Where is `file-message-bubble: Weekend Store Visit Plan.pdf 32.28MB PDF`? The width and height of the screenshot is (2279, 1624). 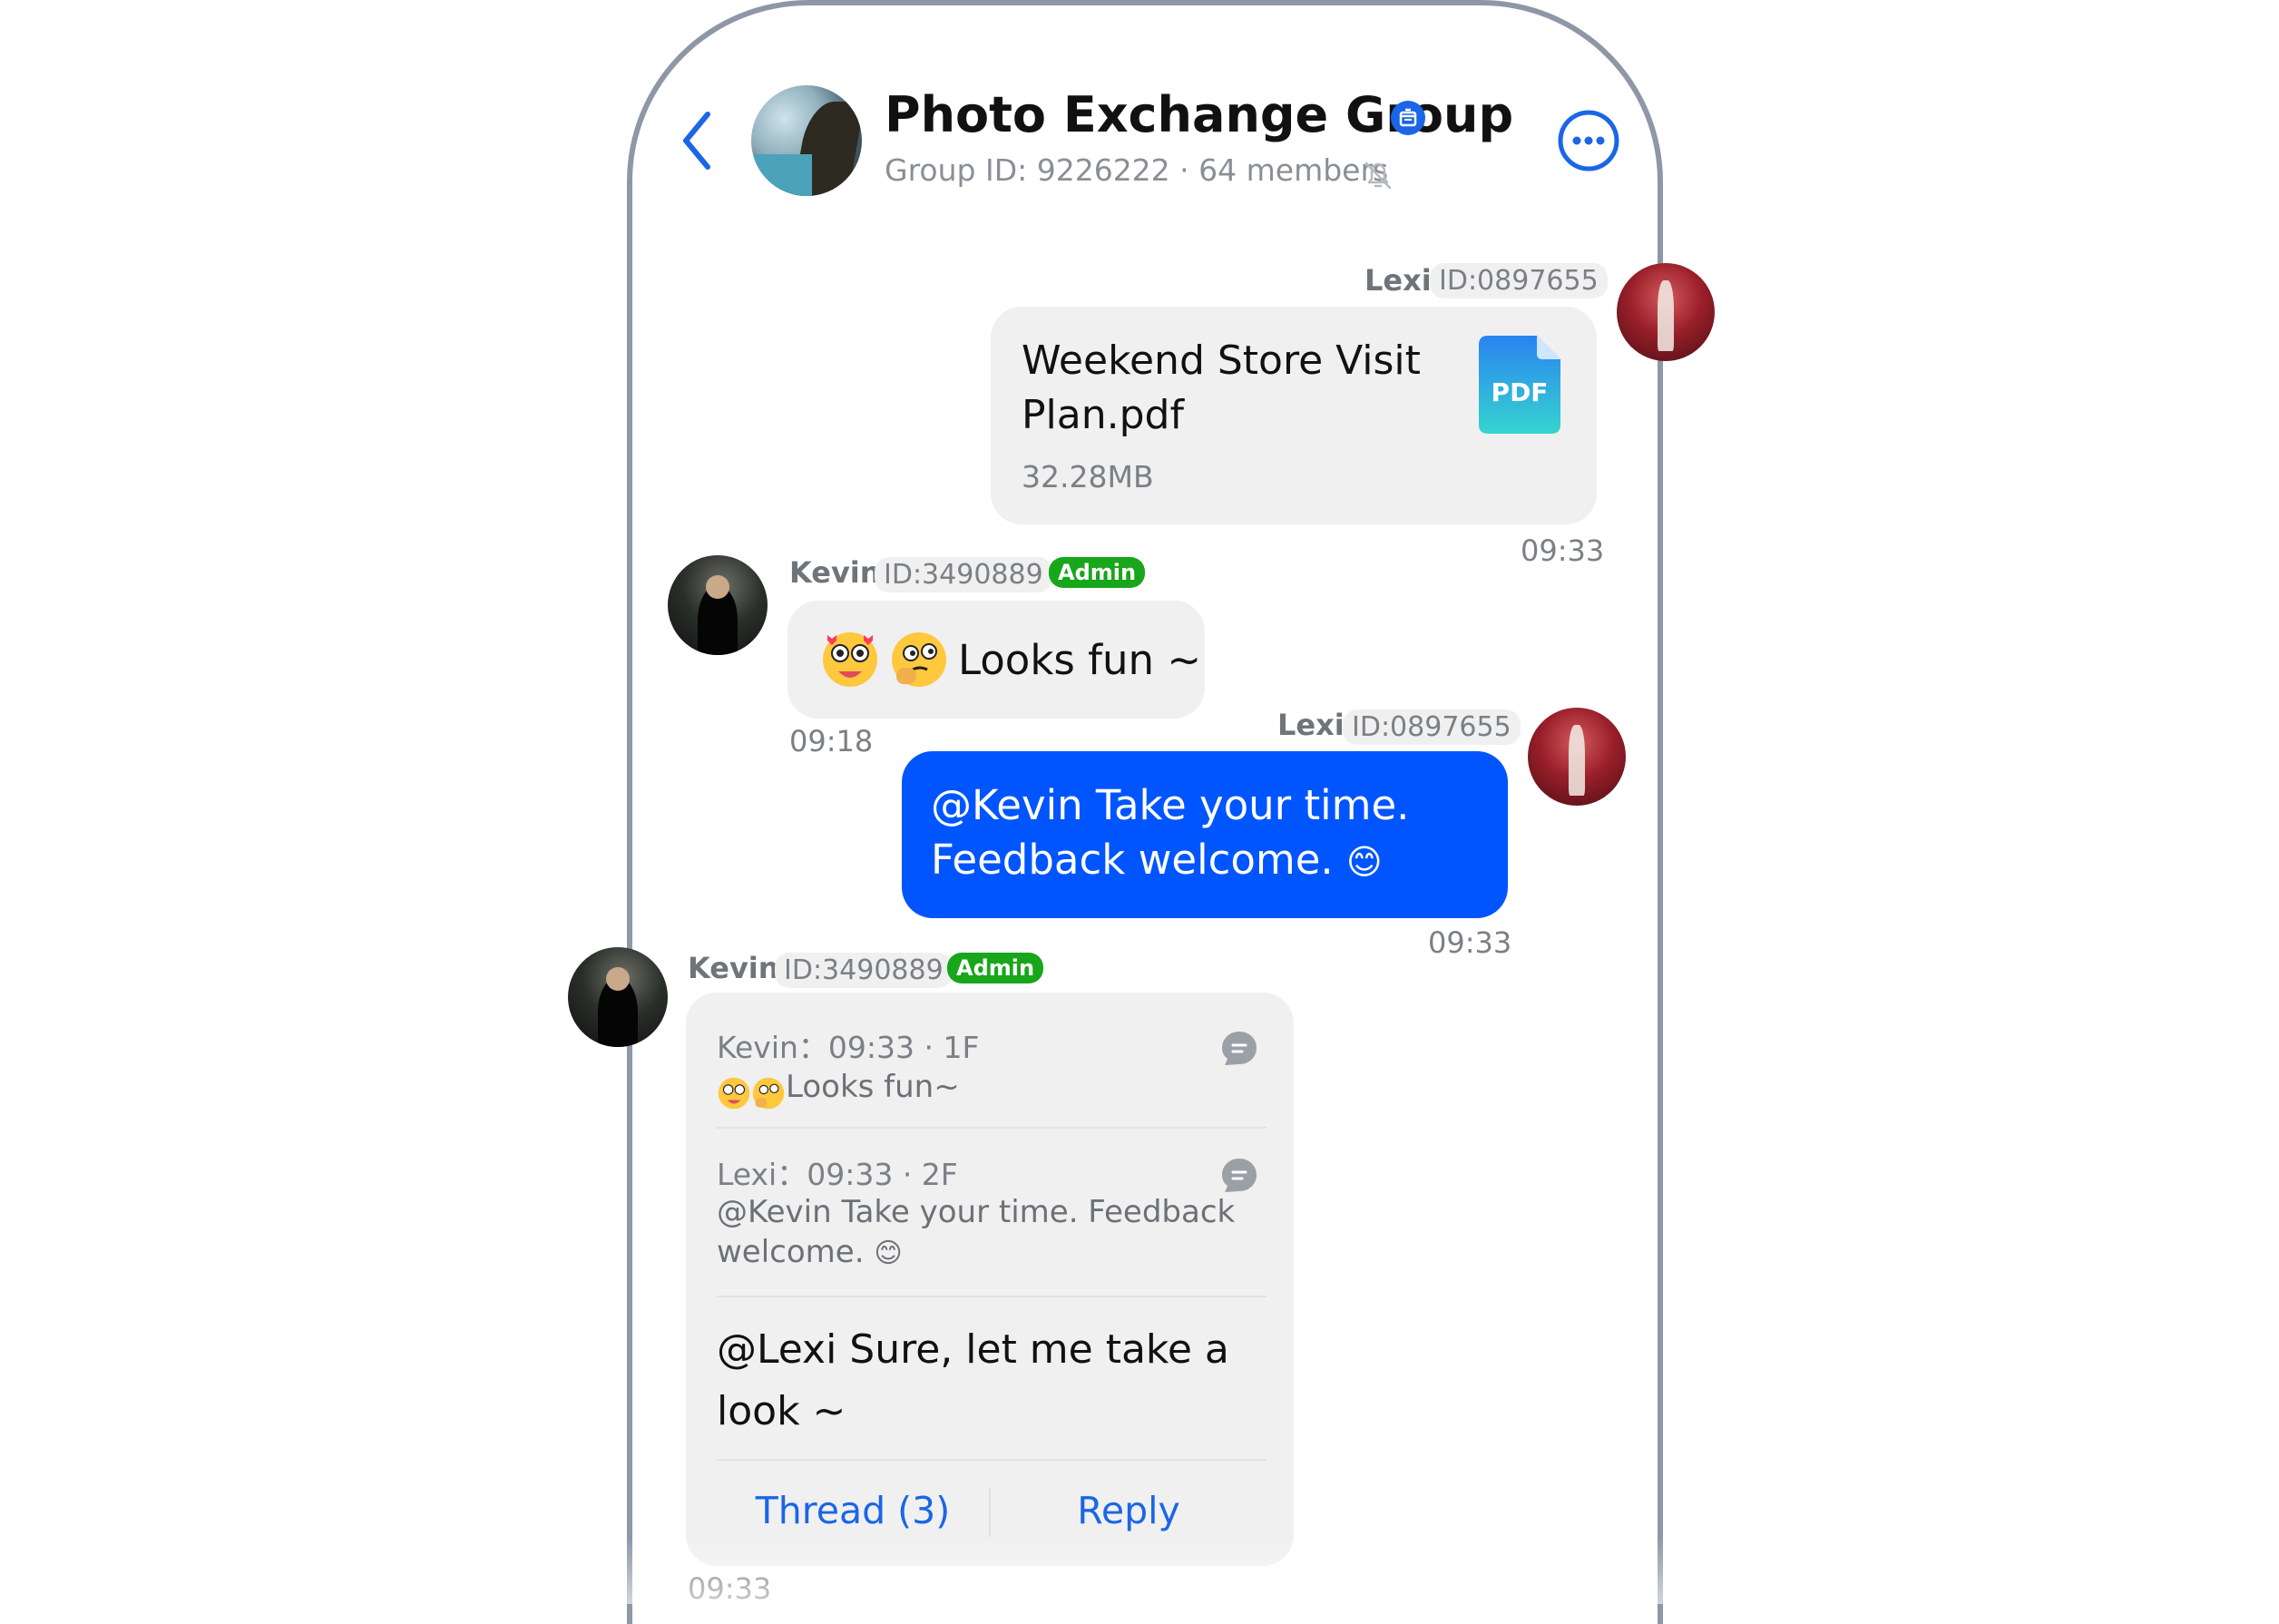 file-message-bubble: Weekend Store Visit Plan.pdf 32.28MB PDF is located at coordinates (1294, 415).